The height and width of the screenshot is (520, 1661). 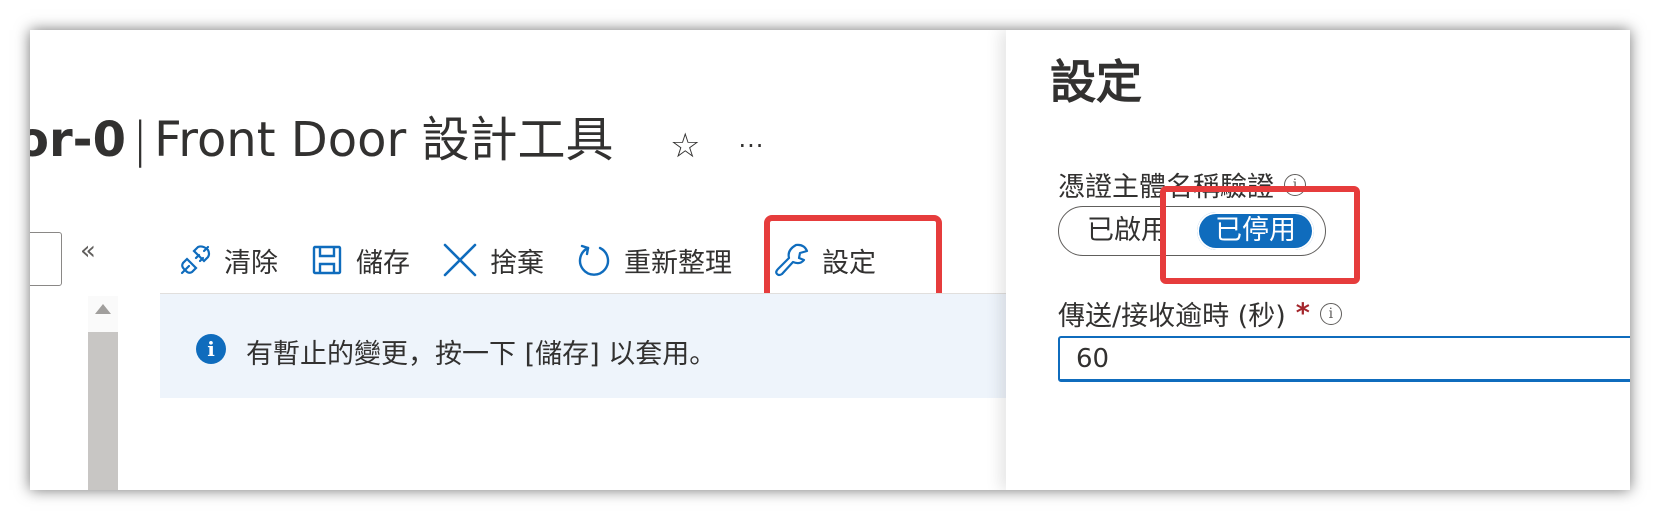 I want to click on timeout-info-icon: i, so click(x=1330, y=313).